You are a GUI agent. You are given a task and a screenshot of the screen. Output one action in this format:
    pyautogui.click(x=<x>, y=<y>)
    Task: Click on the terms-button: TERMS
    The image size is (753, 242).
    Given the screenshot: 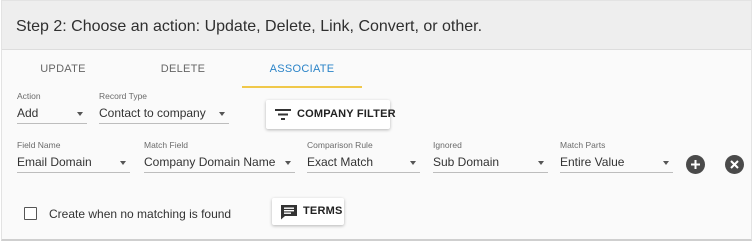 What is the action you would take?
    pyautogui.click(x=308, y=211)
    